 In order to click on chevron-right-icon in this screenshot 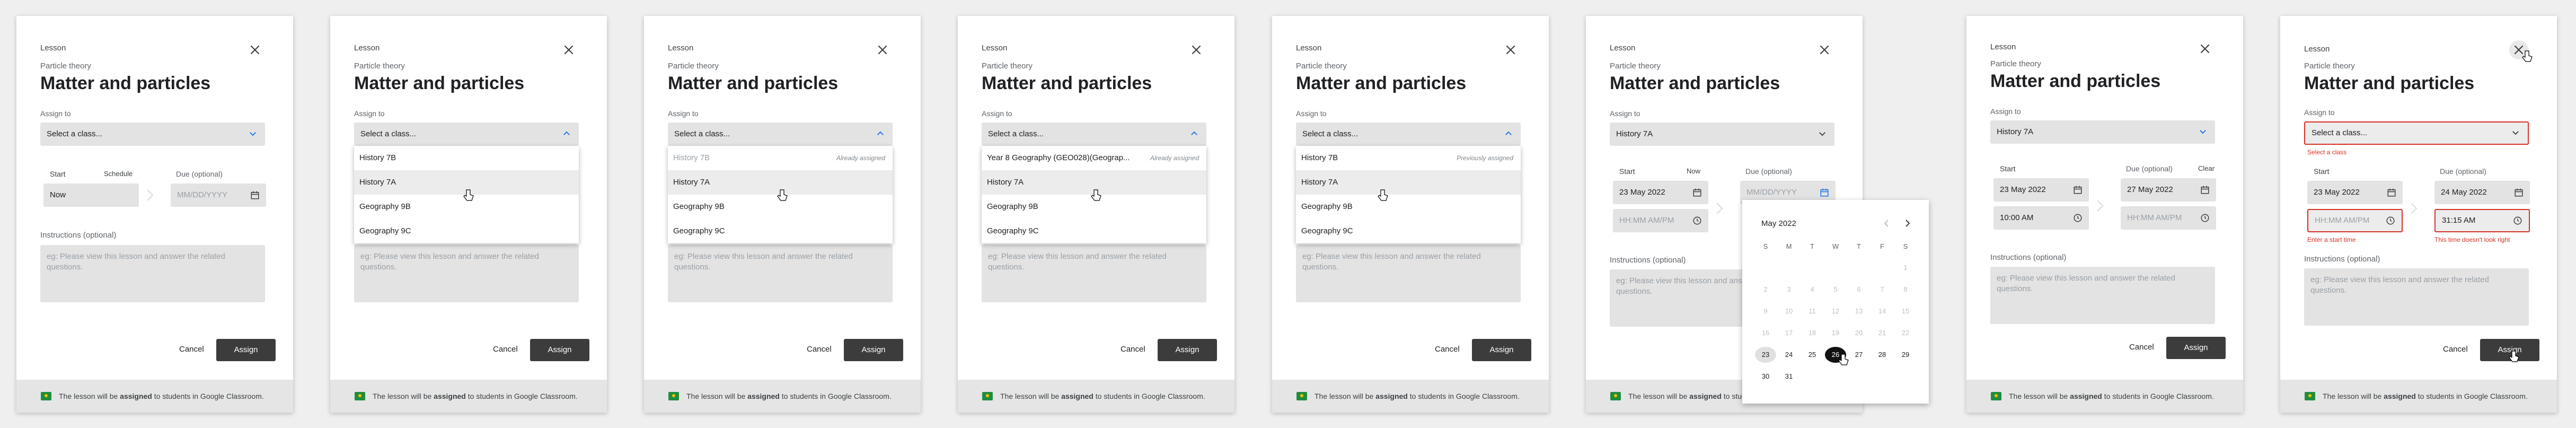, I will do `click(1907, 224)`.